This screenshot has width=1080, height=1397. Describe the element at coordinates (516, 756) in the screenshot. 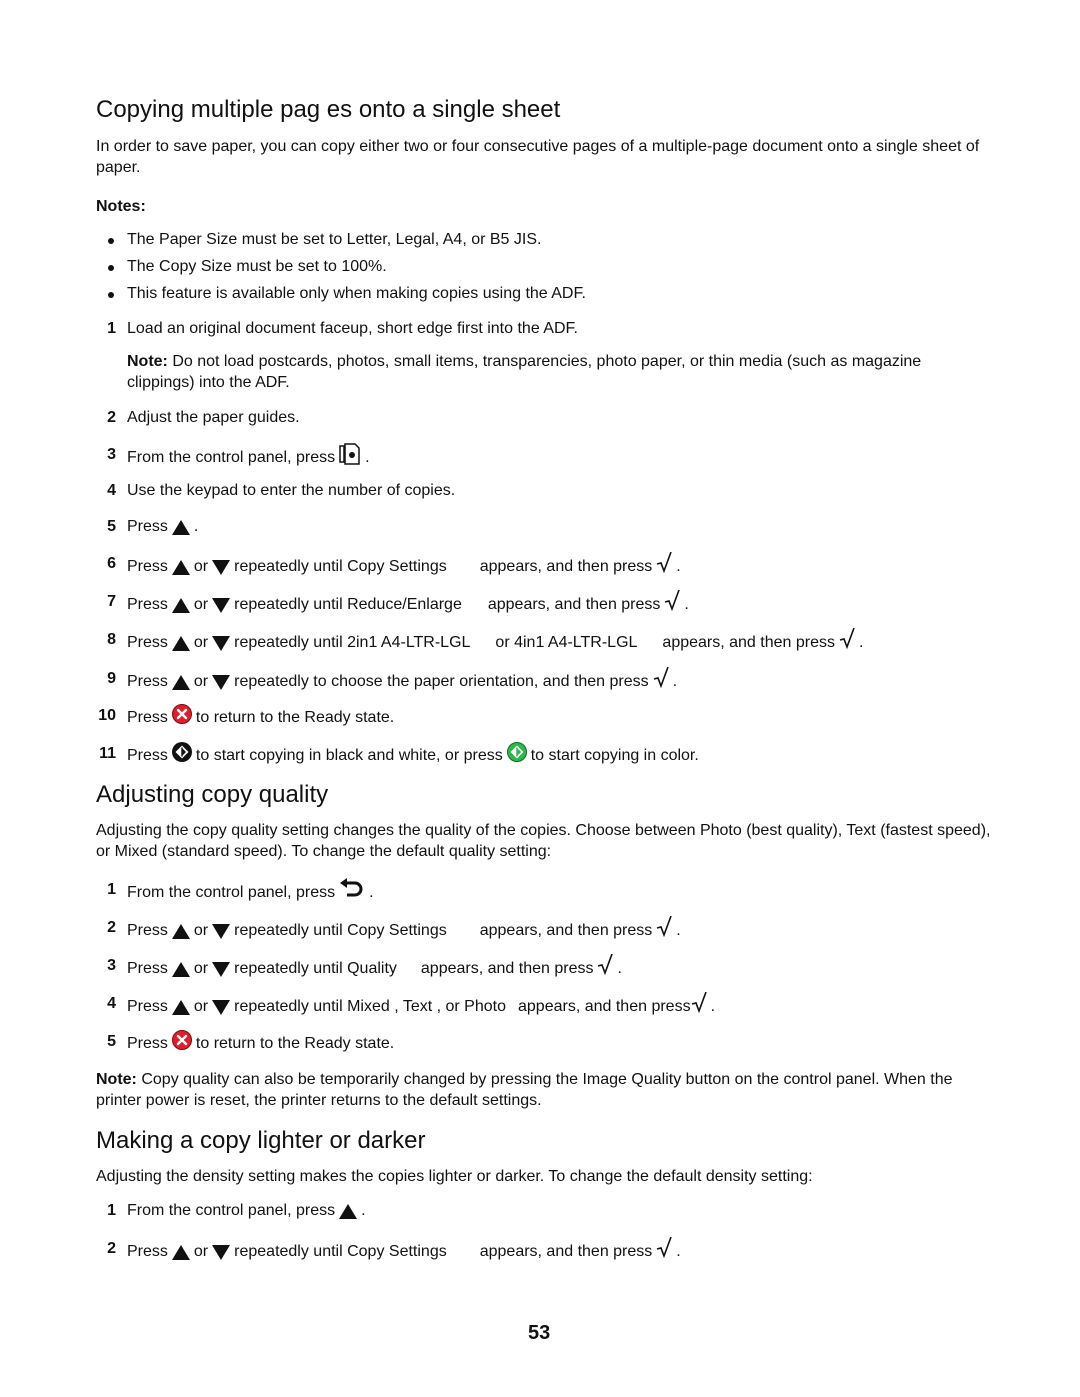

I see `start-color-icon` at that location.